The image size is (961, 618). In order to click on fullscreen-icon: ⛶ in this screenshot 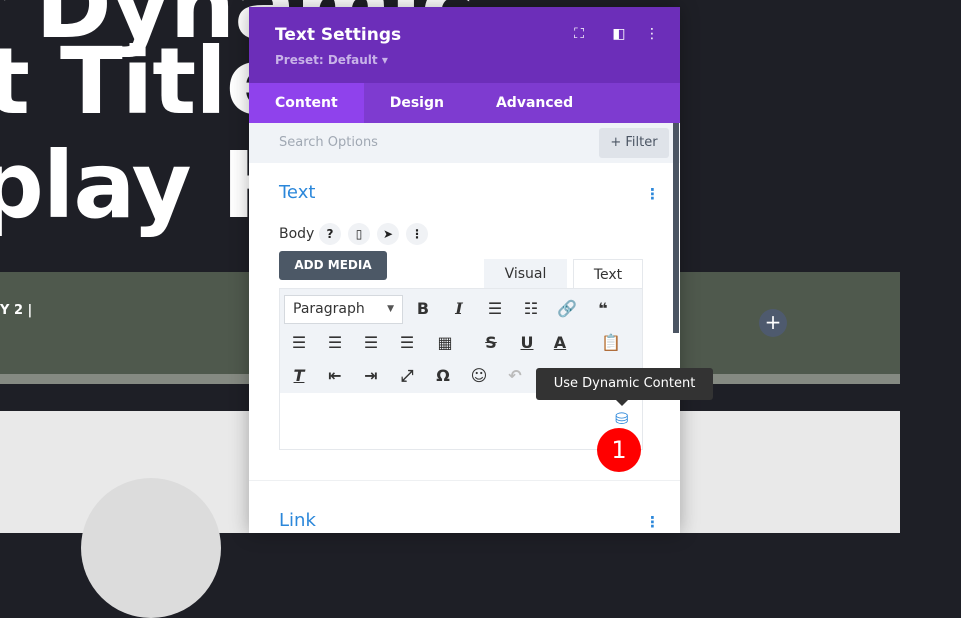, I will do `click(579, 34)`.